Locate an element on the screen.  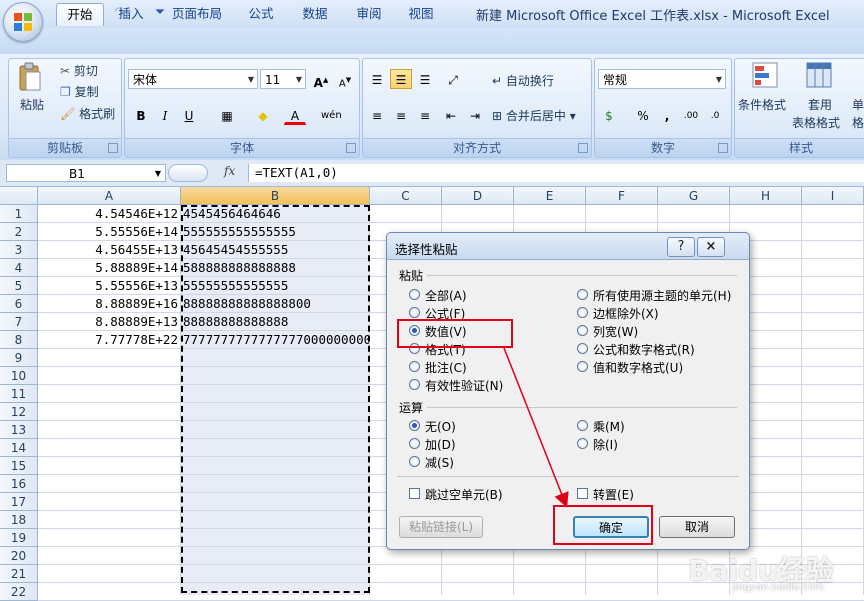
baidu-watermark-url: jingyan.baidu.com is located at coordinates (777, 587).